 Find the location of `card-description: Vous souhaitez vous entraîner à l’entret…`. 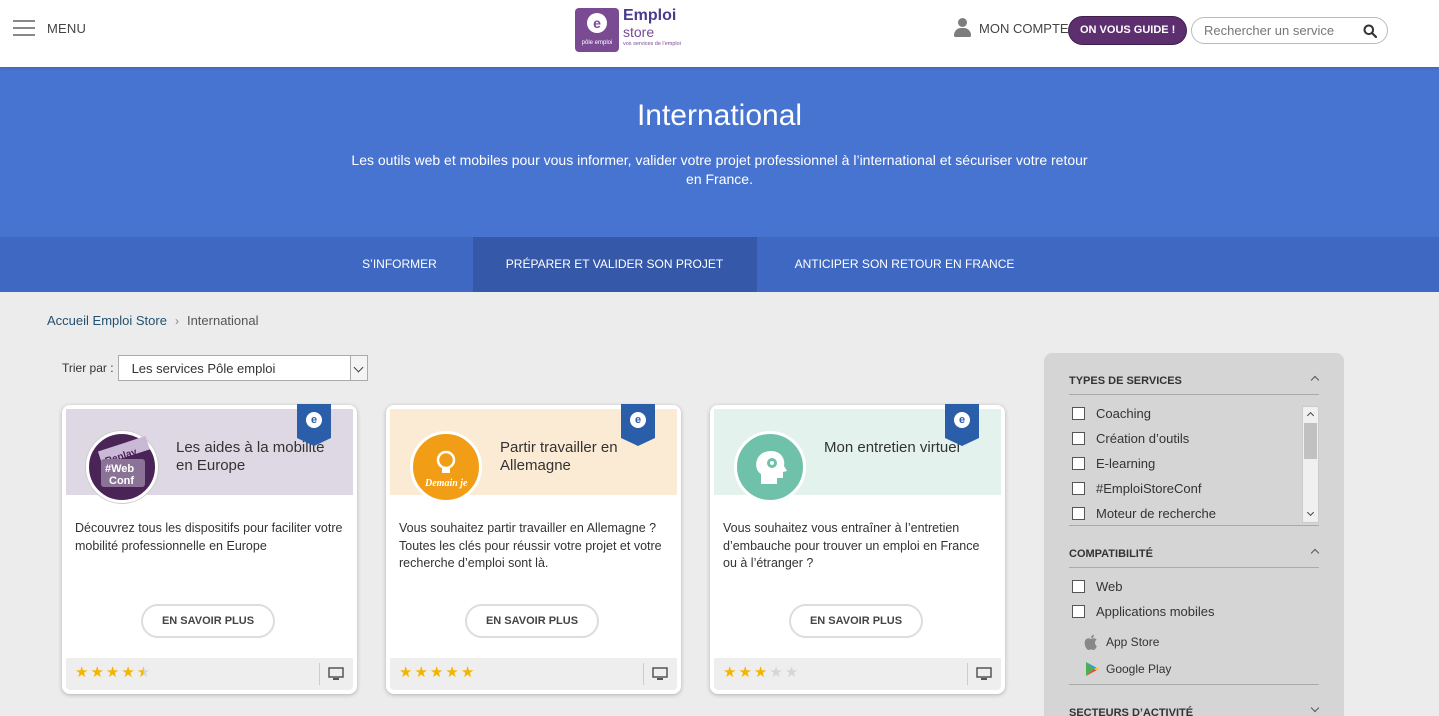

card-description: Vous souhaitez vous entraîner à l’entret… is located at coordinates (851, 545).